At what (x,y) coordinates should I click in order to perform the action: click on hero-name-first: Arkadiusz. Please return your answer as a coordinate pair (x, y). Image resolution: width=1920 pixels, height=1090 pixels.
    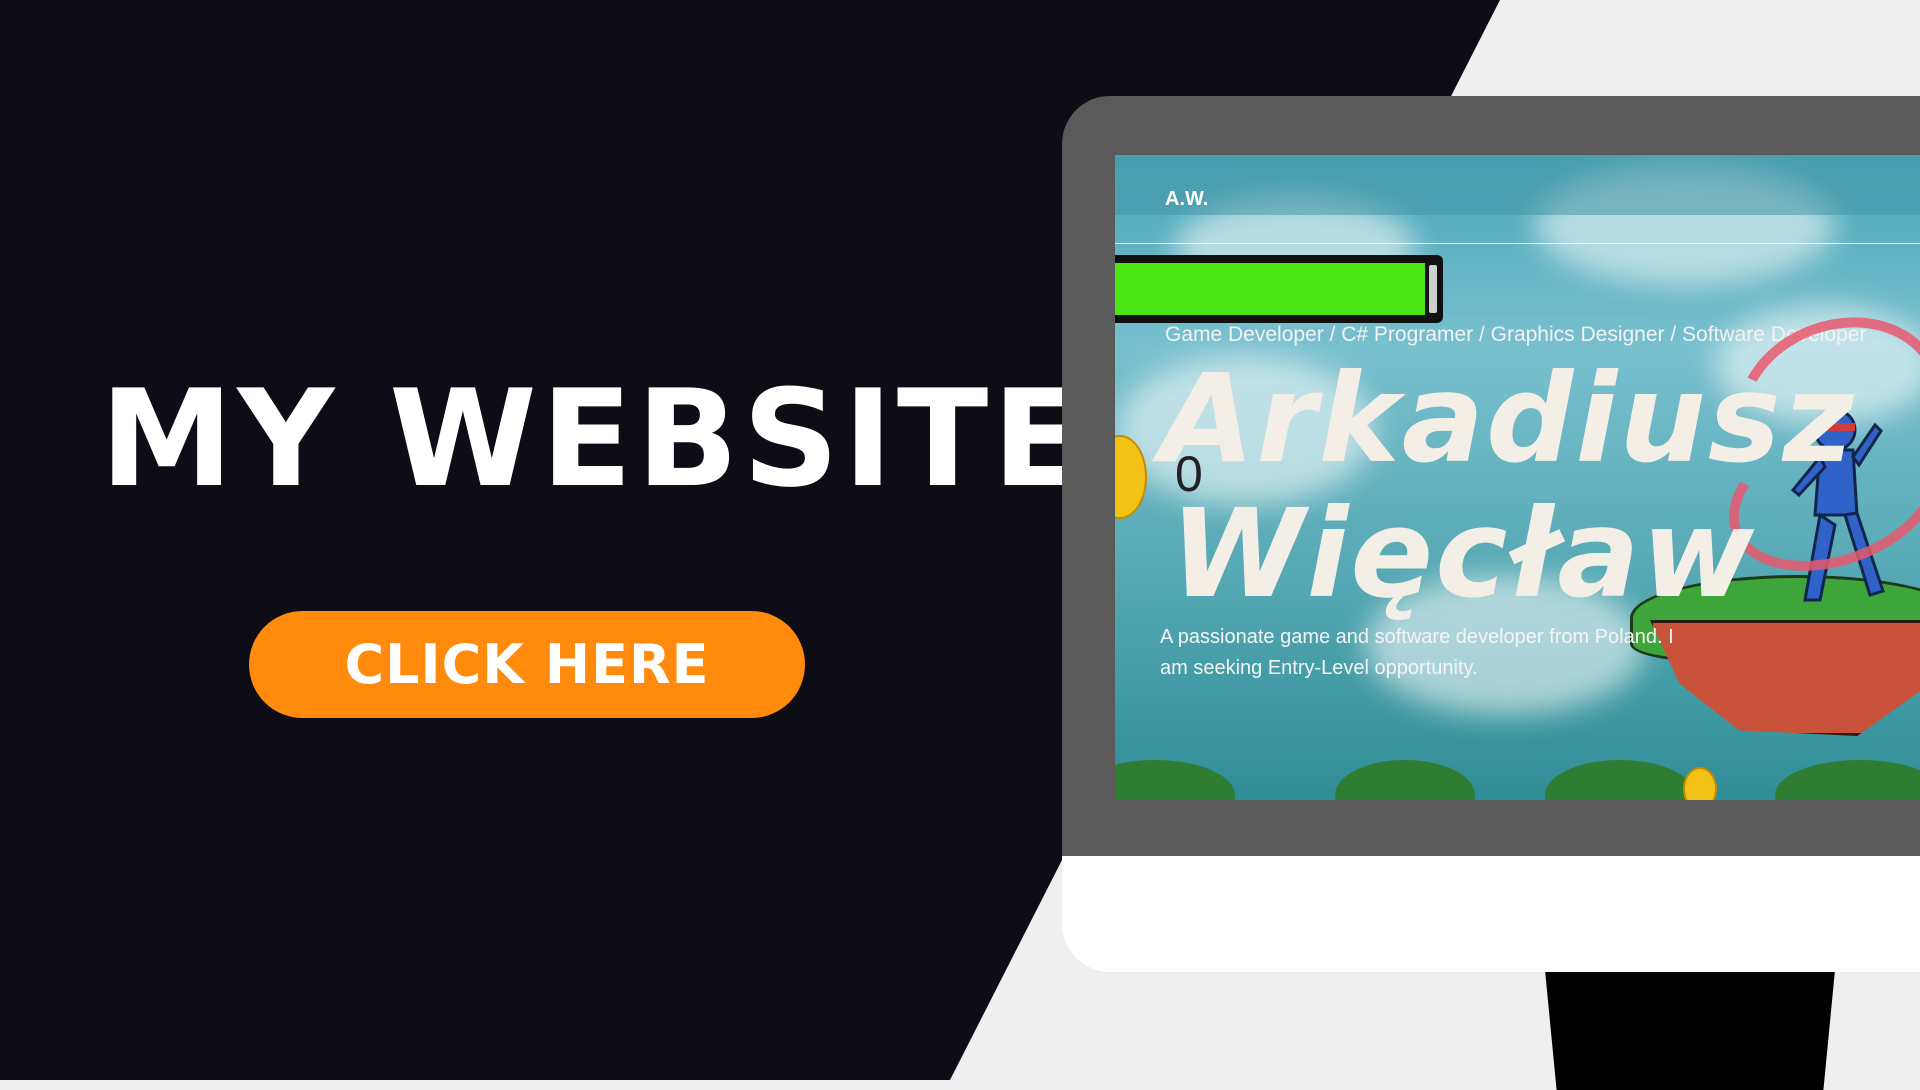
    Looking at the image, I should click on (1508, 419).